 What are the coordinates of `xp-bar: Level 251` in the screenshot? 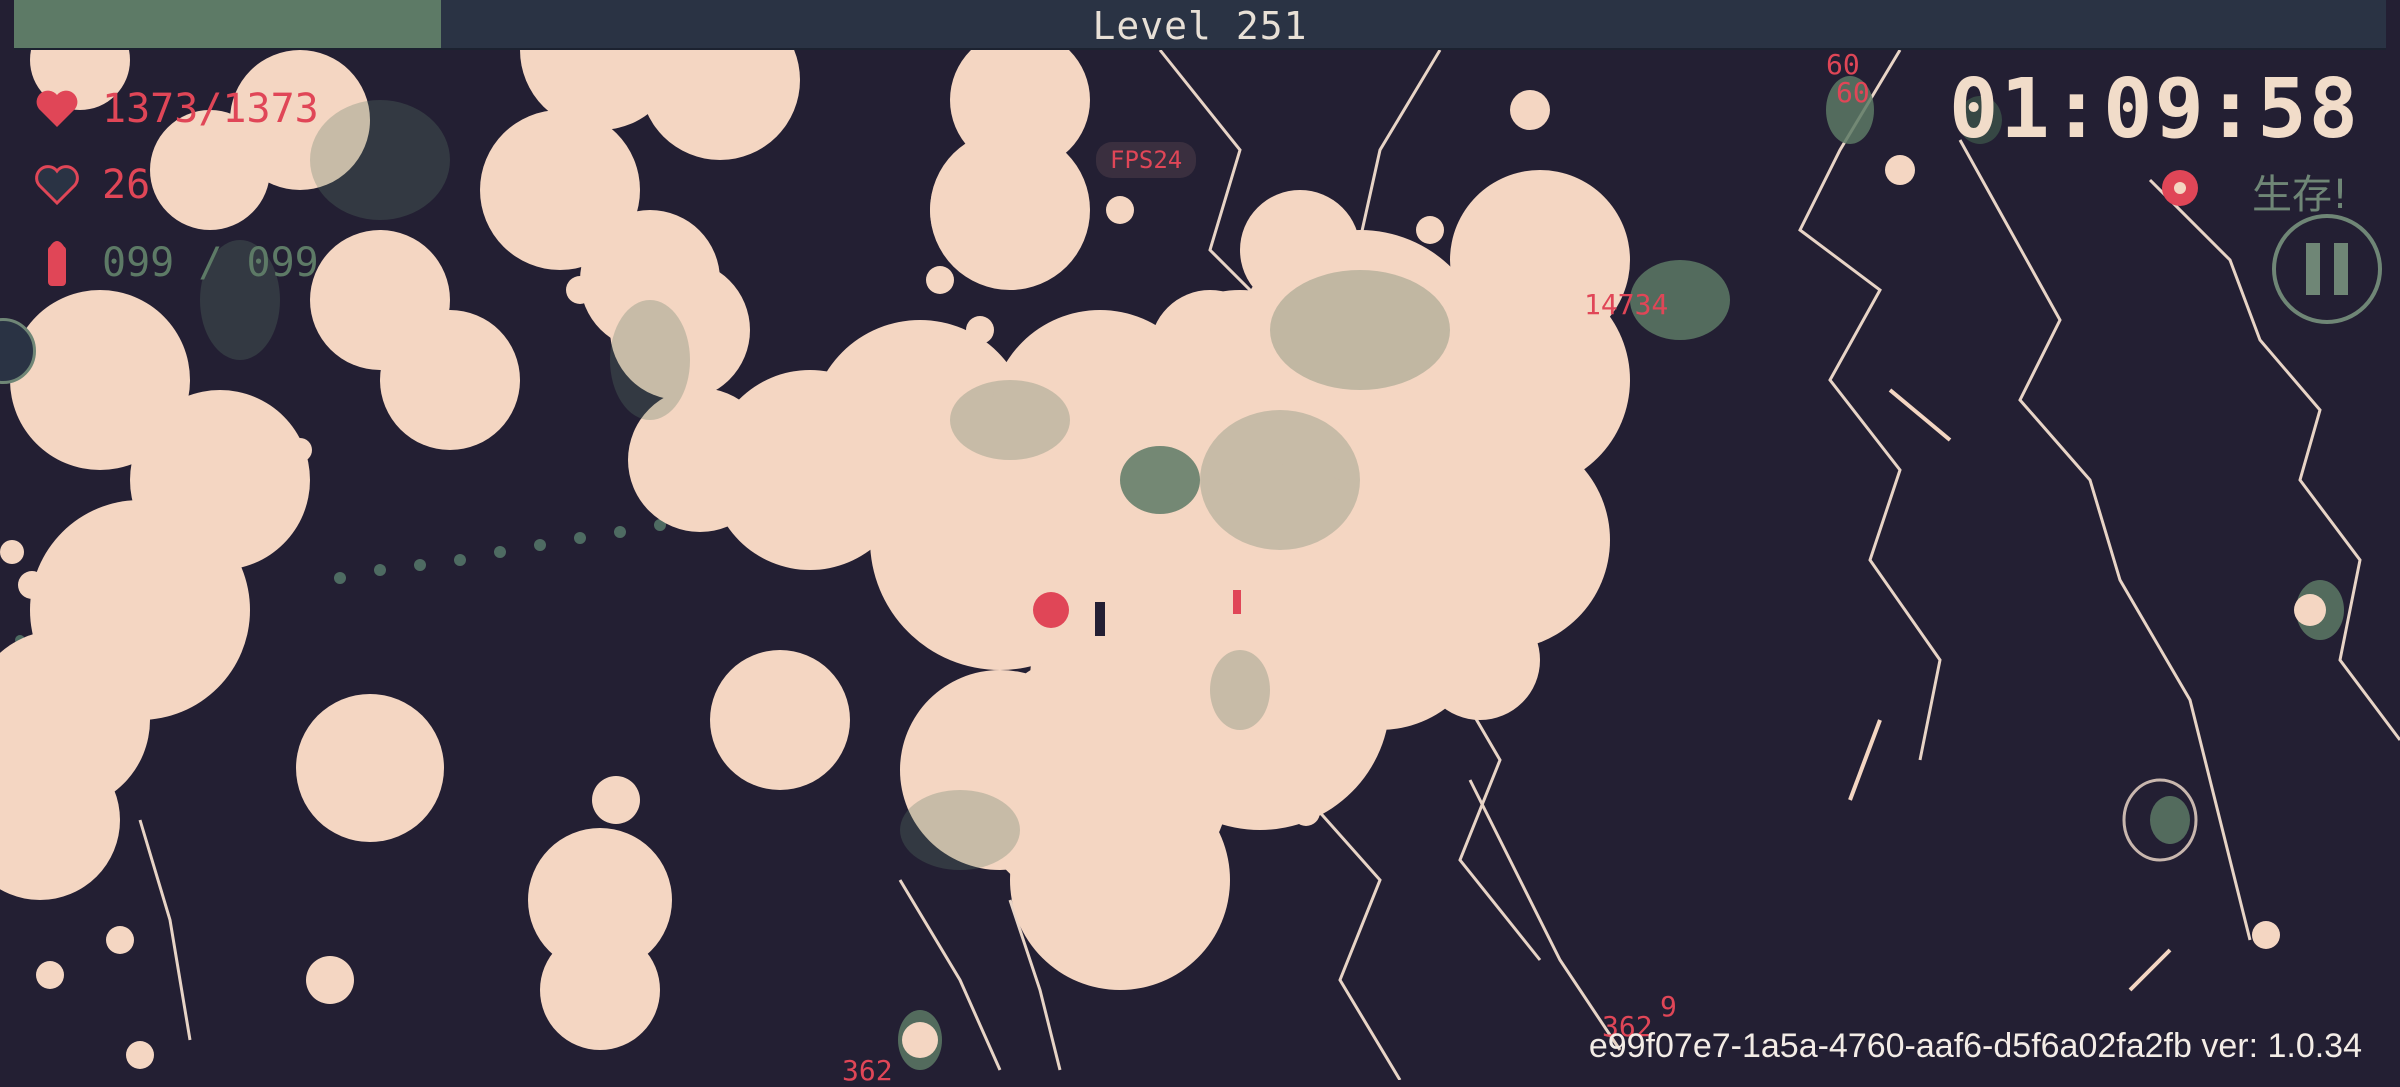 It's located at (1200, 25).